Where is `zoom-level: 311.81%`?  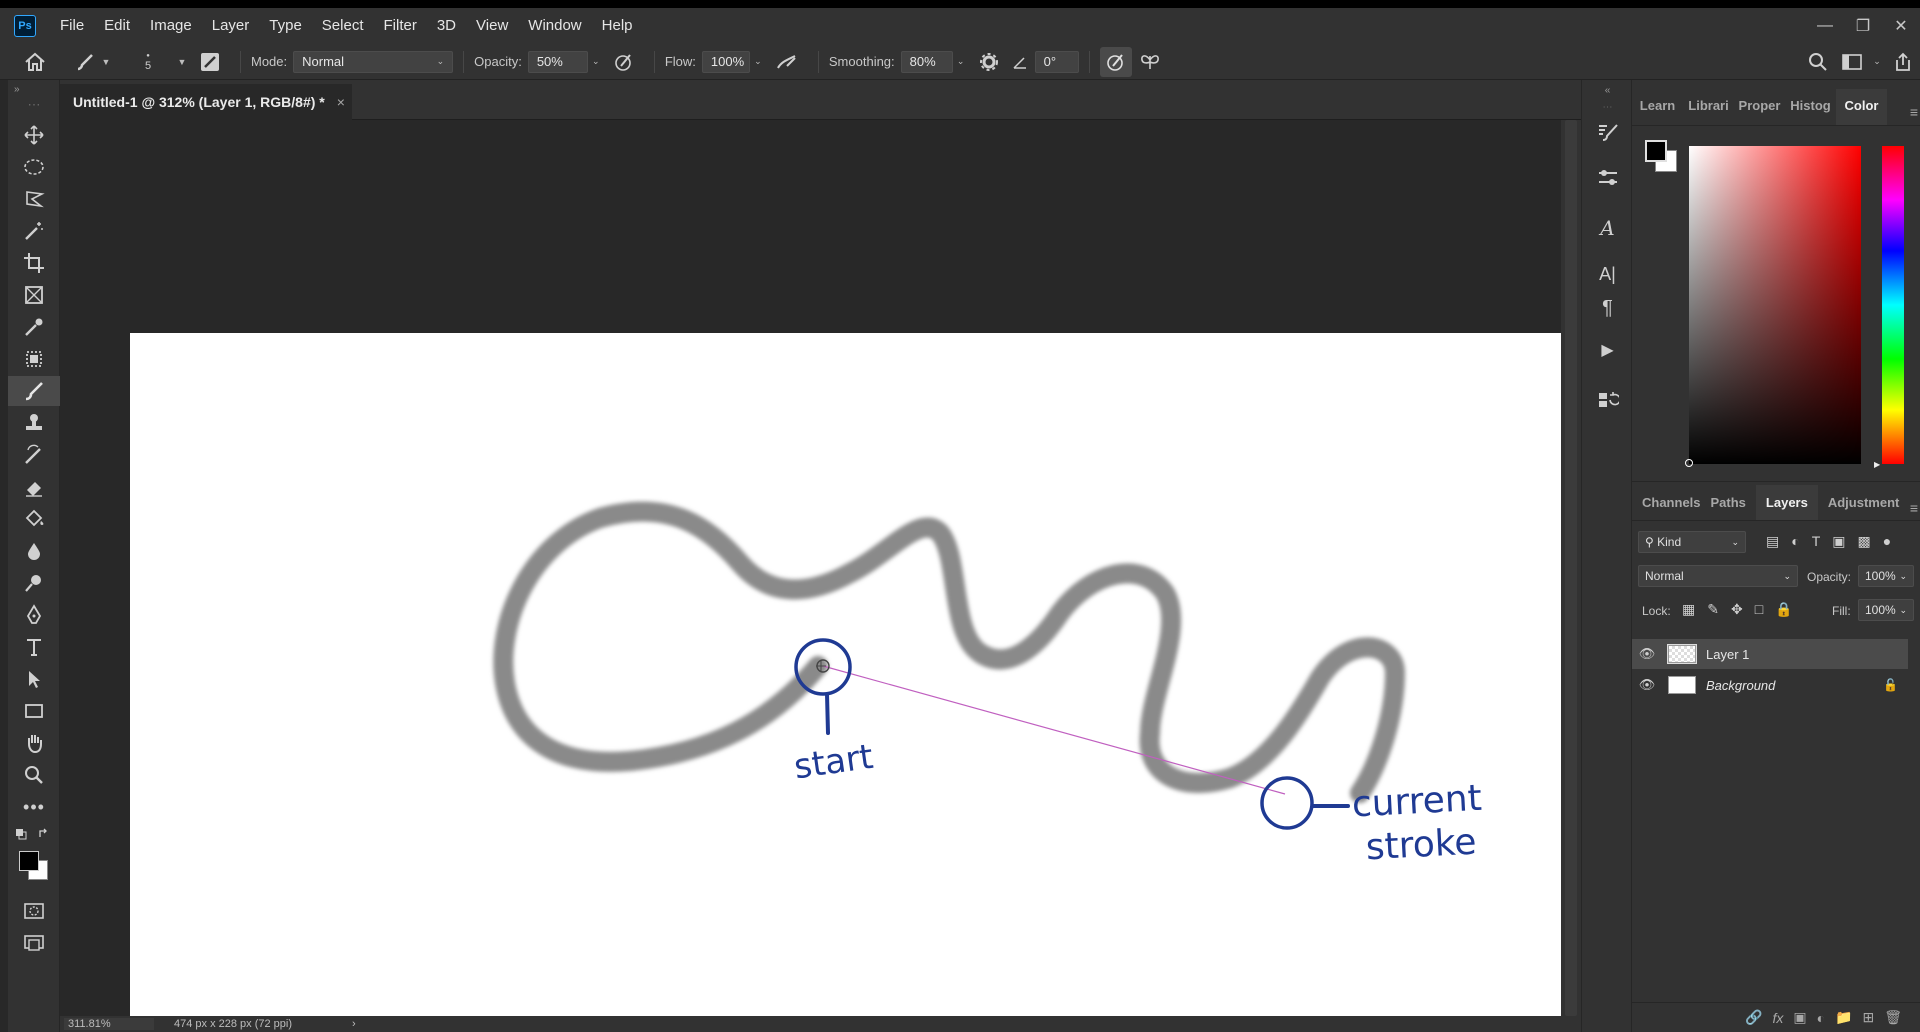
zoom-level: 311.81% is located at coordinates (109, 1024).